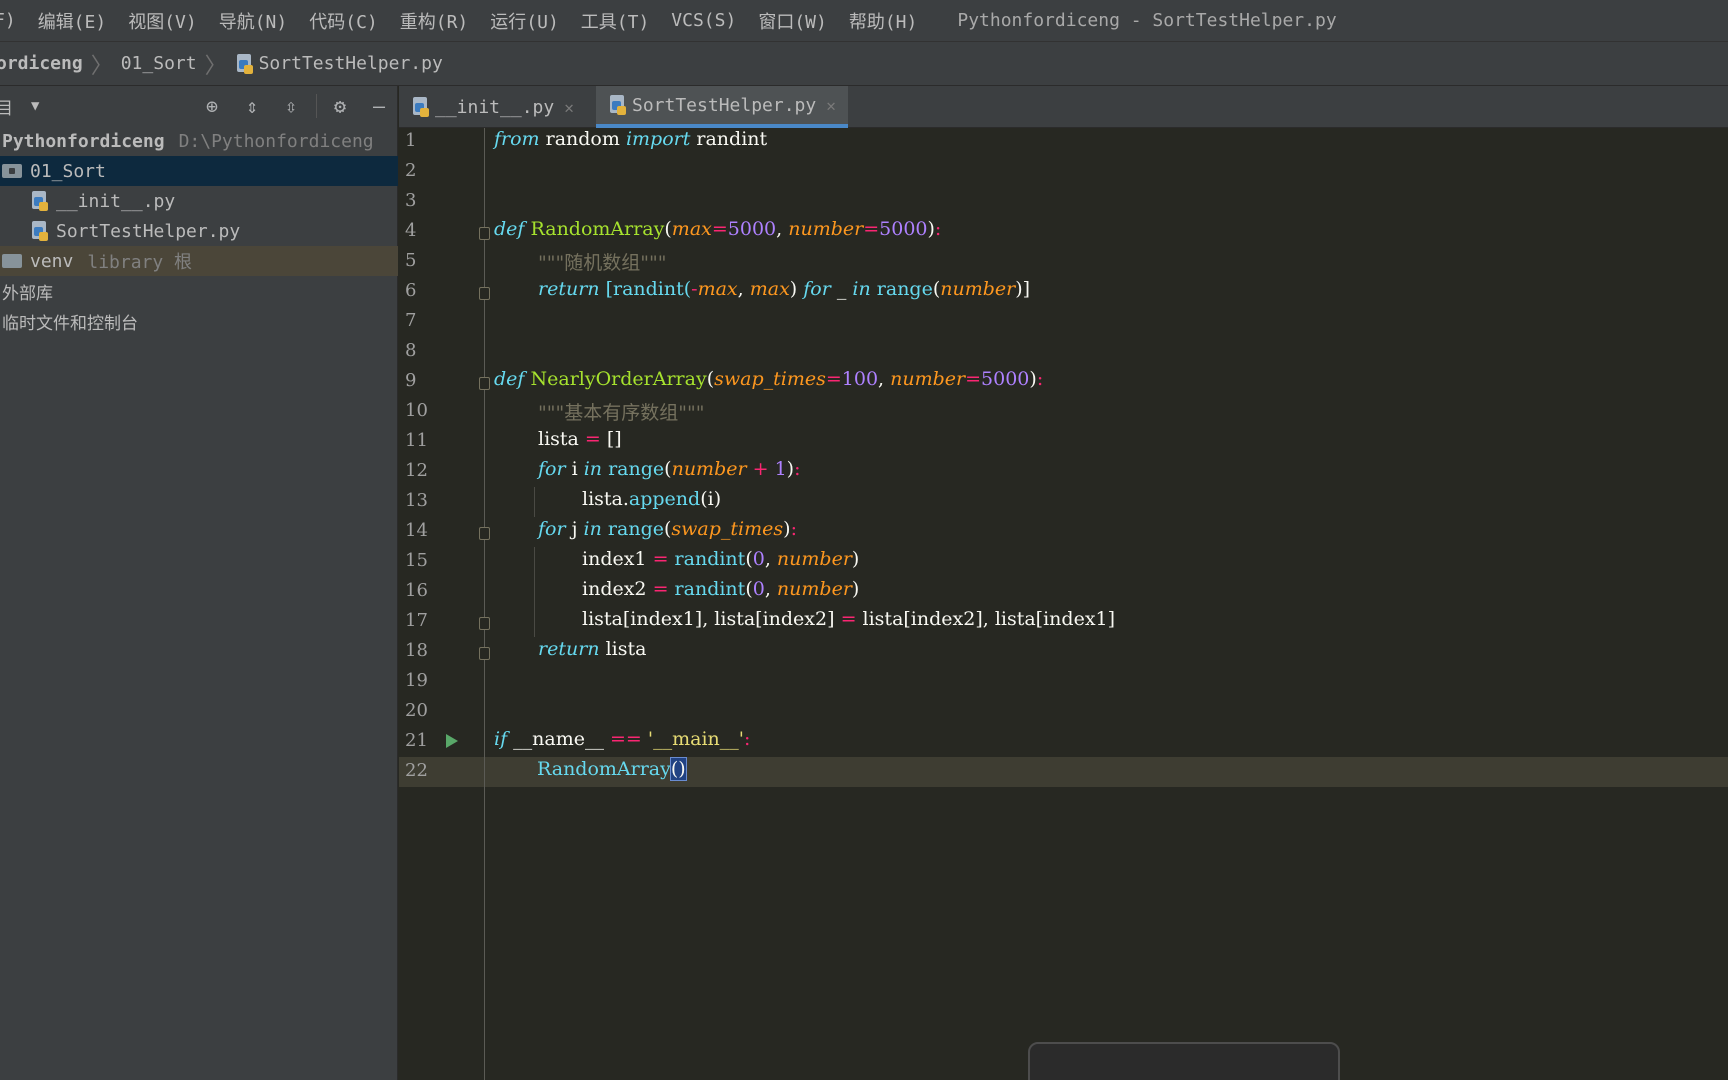  I want to click on code-token: RandomArray, so click(597, 229).